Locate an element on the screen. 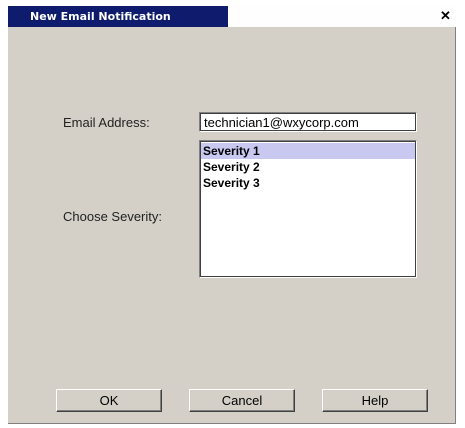 The height and width of the screenshot is (428, 465). close-icon: ✕ is located at coordinates (445, 16).